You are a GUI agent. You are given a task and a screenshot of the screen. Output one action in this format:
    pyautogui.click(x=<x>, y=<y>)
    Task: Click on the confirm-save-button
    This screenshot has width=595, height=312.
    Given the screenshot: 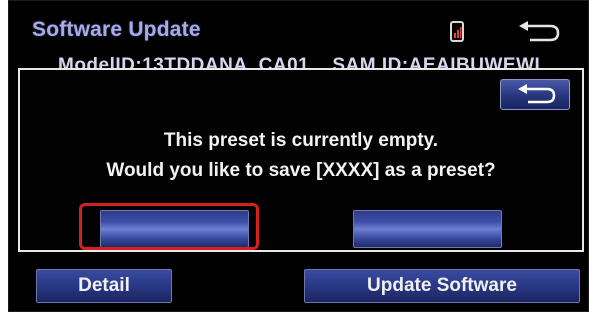 What is the action you would take?
    pyautogui.click(x=174, y=229)
    